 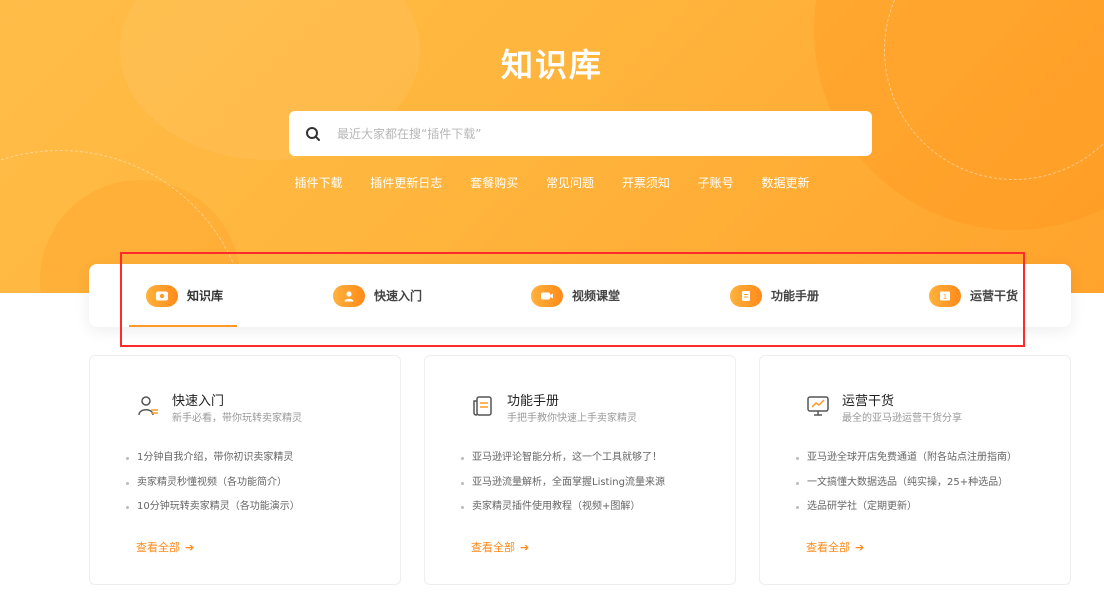 I want to click on quick-link-sub-account: 子账号, so click(x=716, y=183).